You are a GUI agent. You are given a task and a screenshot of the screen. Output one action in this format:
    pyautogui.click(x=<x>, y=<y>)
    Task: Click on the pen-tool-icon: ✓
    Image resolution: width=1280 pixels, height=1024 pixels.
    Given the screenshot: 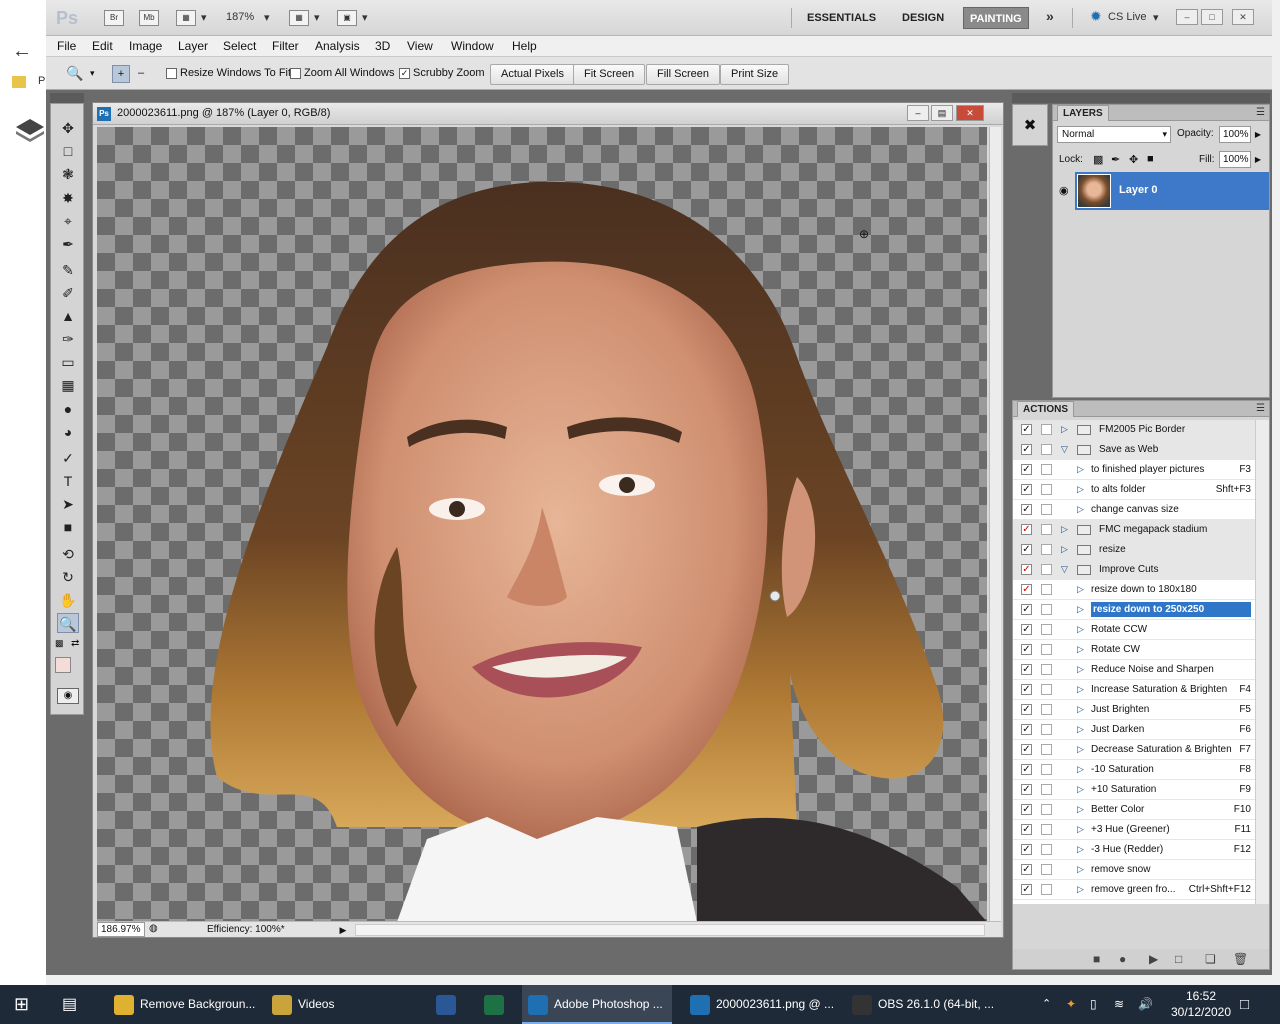 What is the action you would take?
    pyautogui.click(x=68, y=458)
    